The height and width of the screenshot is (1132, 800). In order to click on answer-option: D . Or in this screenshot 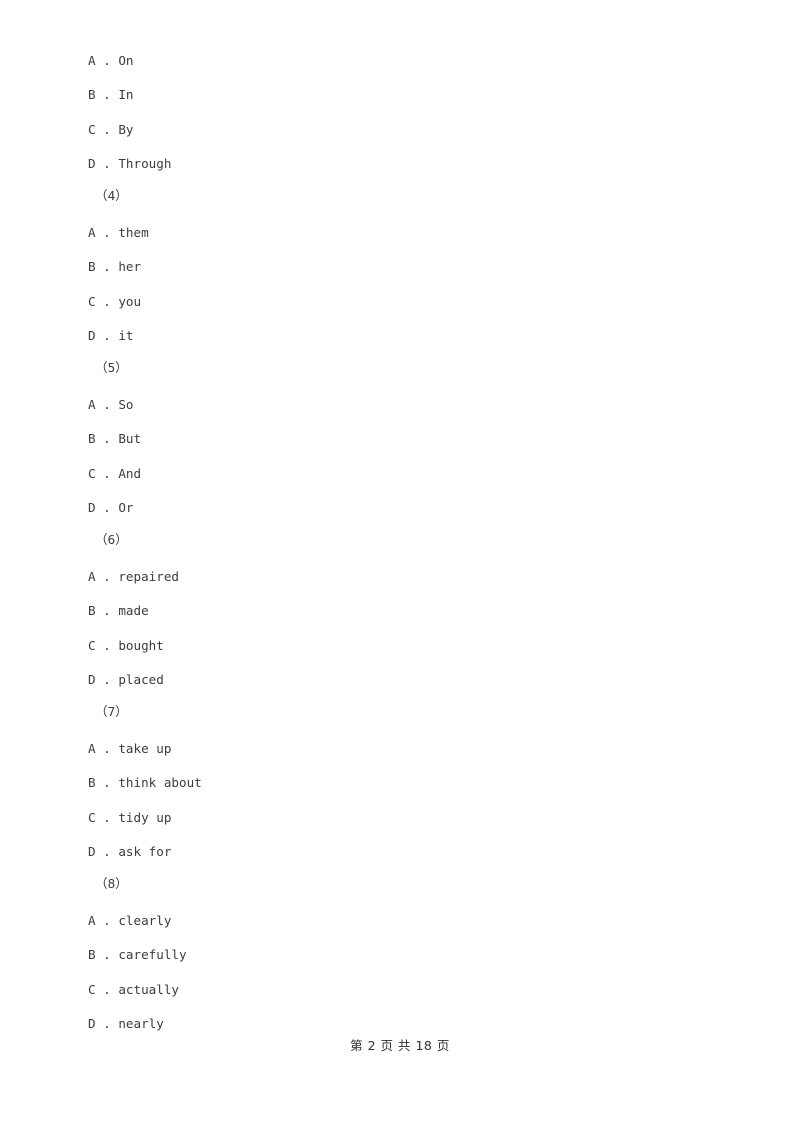, I will do `click(111, 507)`.